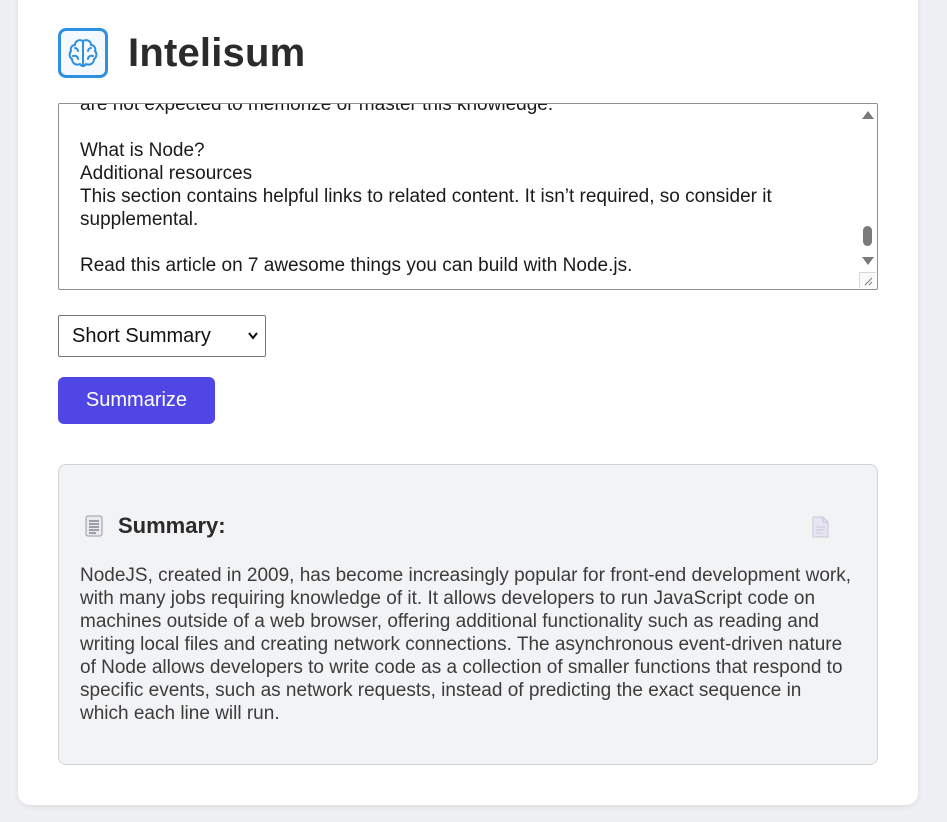 This screenshot has height=822, width=947. Describe the element at coordinates (94, 526) in the screenshot. I see `document-icon` at that location.